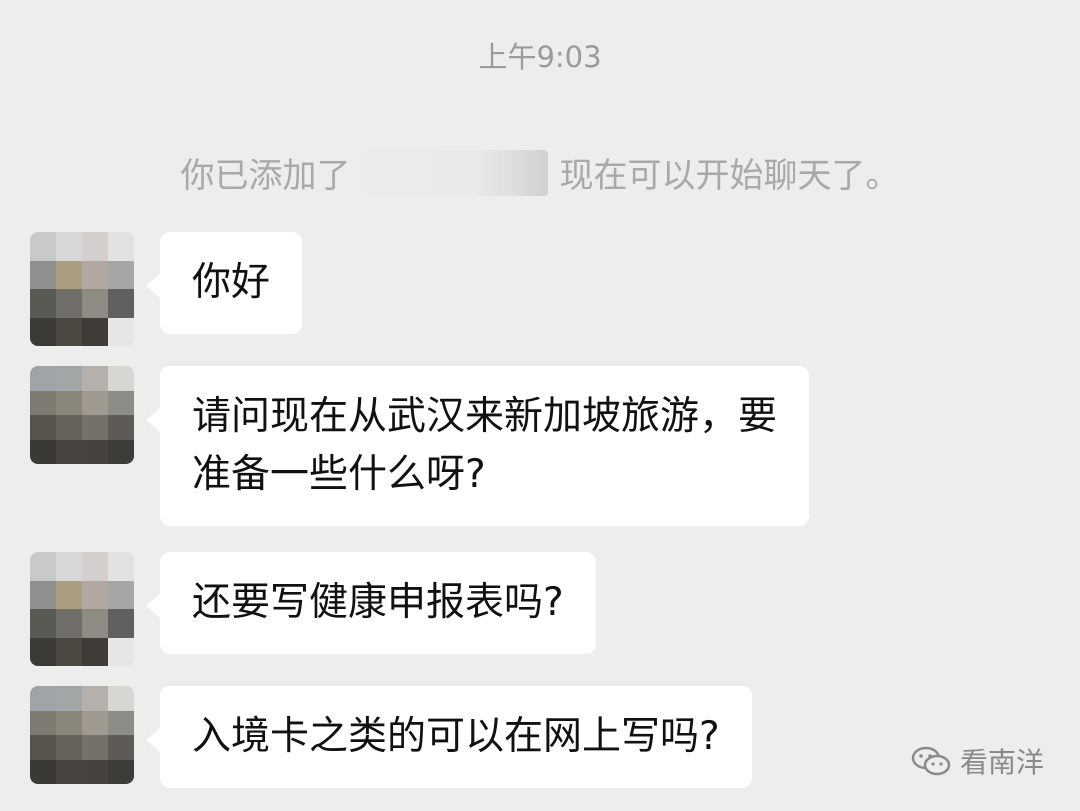 The image size is (1080, 811). Describe the element at coordinates (729, 176) in the screenshot. I see `notice-suffix: 现在可以开始聊天了。` at that location.